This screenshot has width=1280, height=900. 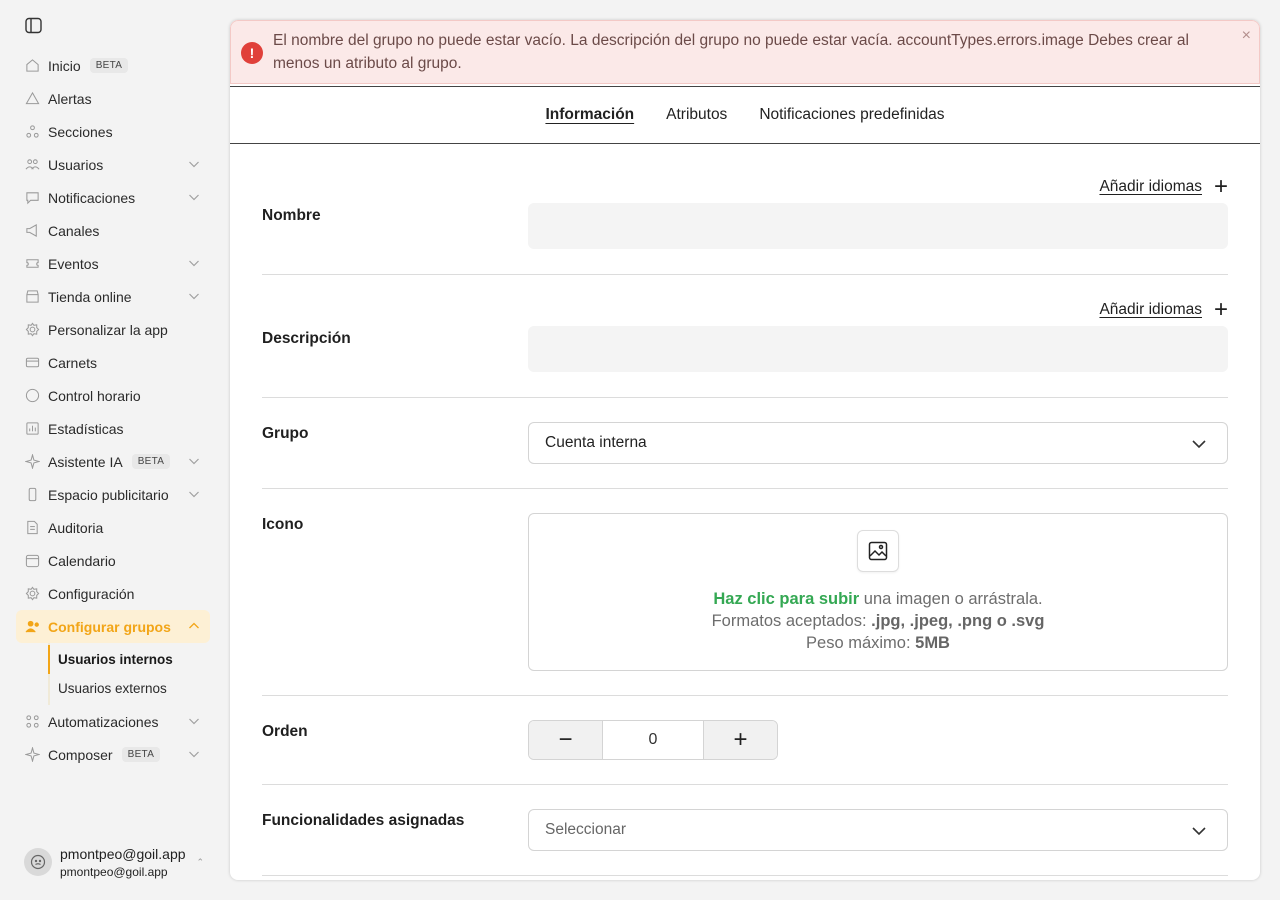 What do you see at coordinates (32, 165) in the screenshot?
I see `users-icon` at bounding box center [32, 165].